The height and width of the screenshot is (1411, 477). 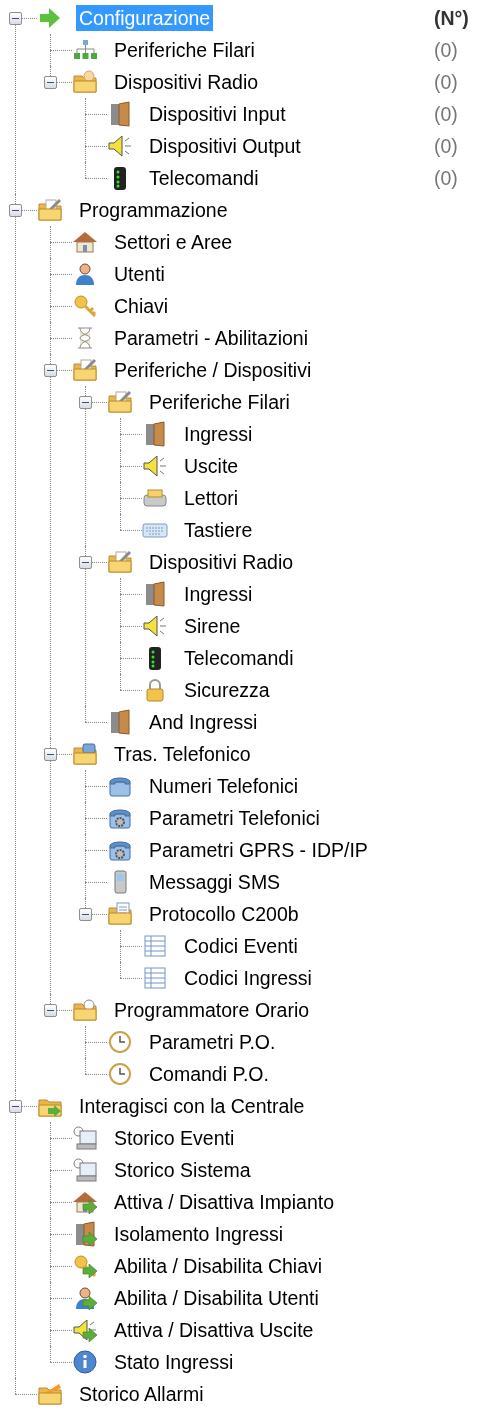 What do you see at coordinates (329, 466) in the screenshot?
I see `tree-item-label: Uscite` at bounding box center [329, 466].